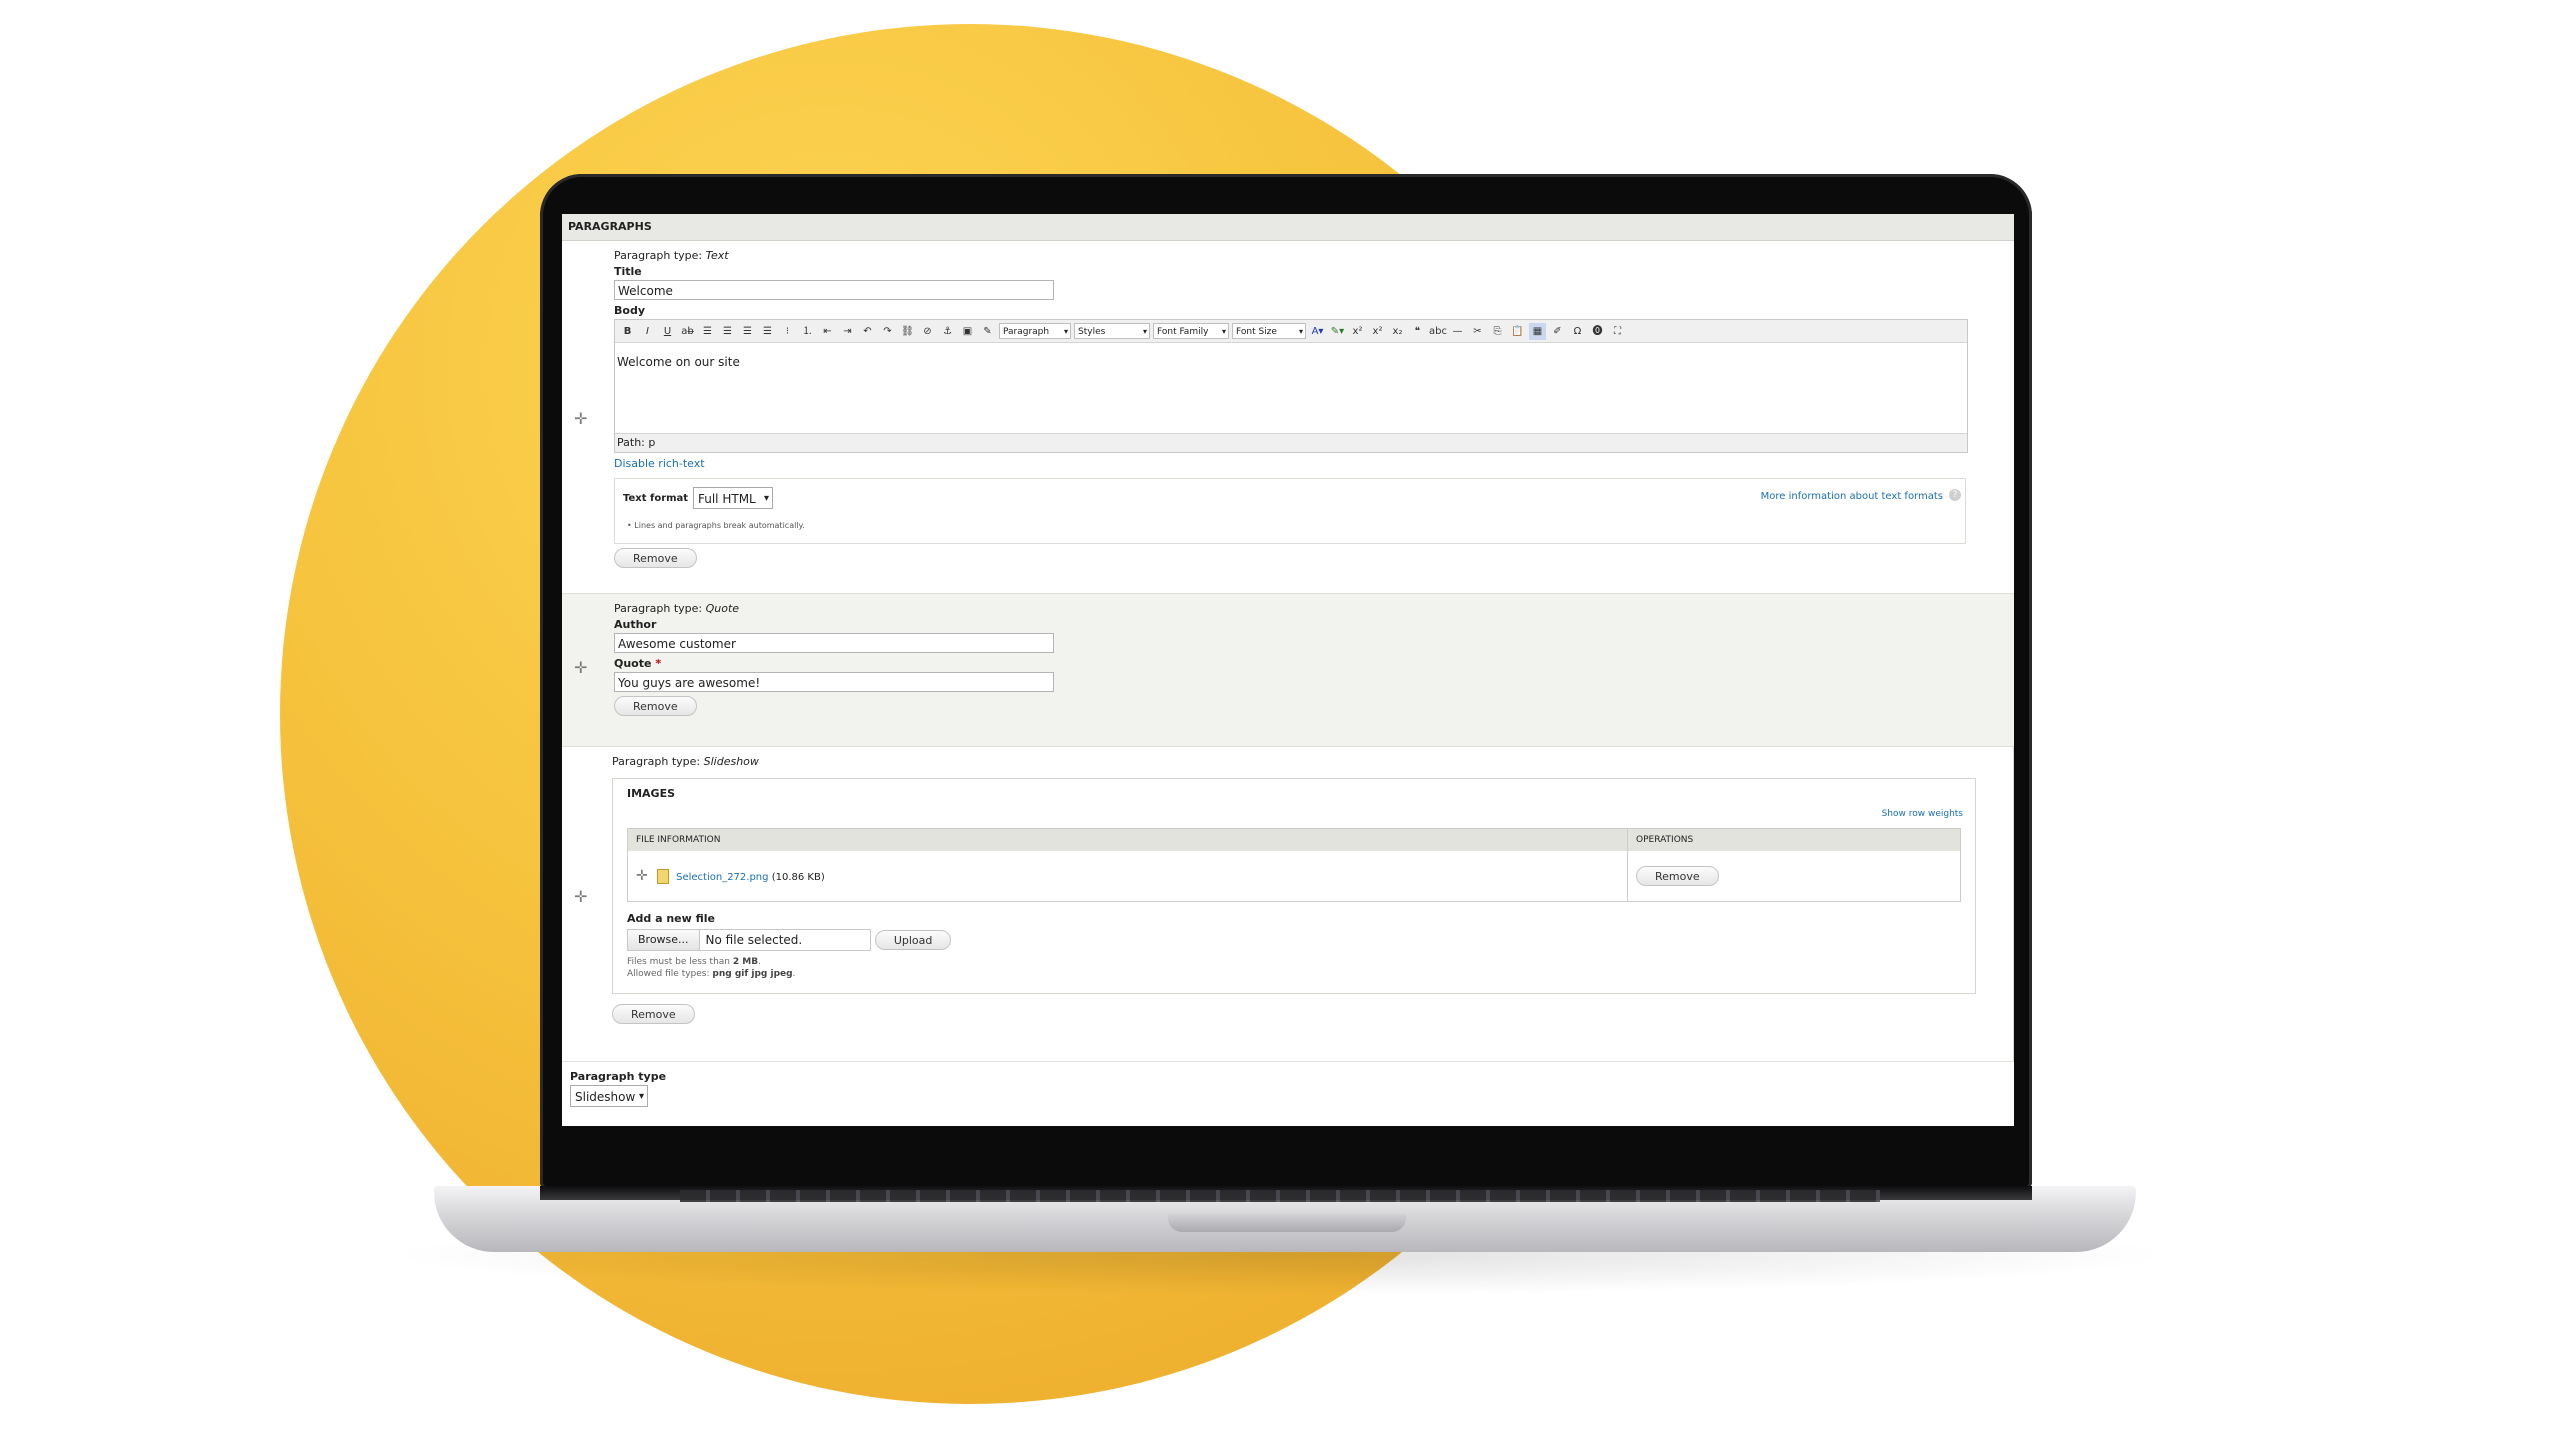 This screenshot has height=1440, width=2560. I want to click on italic-icon: I, so click(647, 331).